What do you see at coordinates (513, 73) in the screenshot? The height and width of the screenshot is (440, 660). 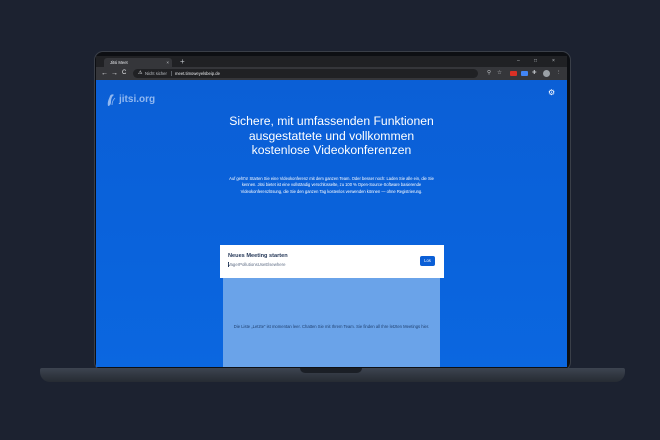 I see `extension-red-icon` at bounding box center [513, 73].